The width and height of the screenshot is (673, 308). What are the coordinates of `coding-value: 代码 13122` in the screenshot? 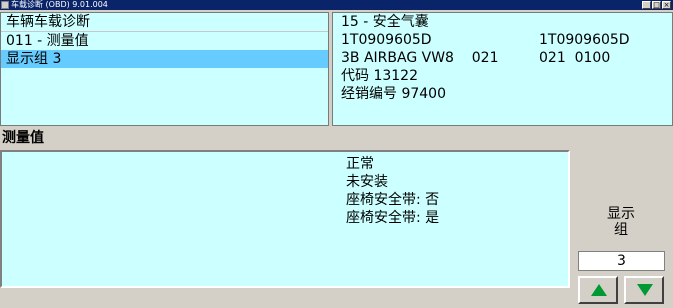 It's located at (379, 76).